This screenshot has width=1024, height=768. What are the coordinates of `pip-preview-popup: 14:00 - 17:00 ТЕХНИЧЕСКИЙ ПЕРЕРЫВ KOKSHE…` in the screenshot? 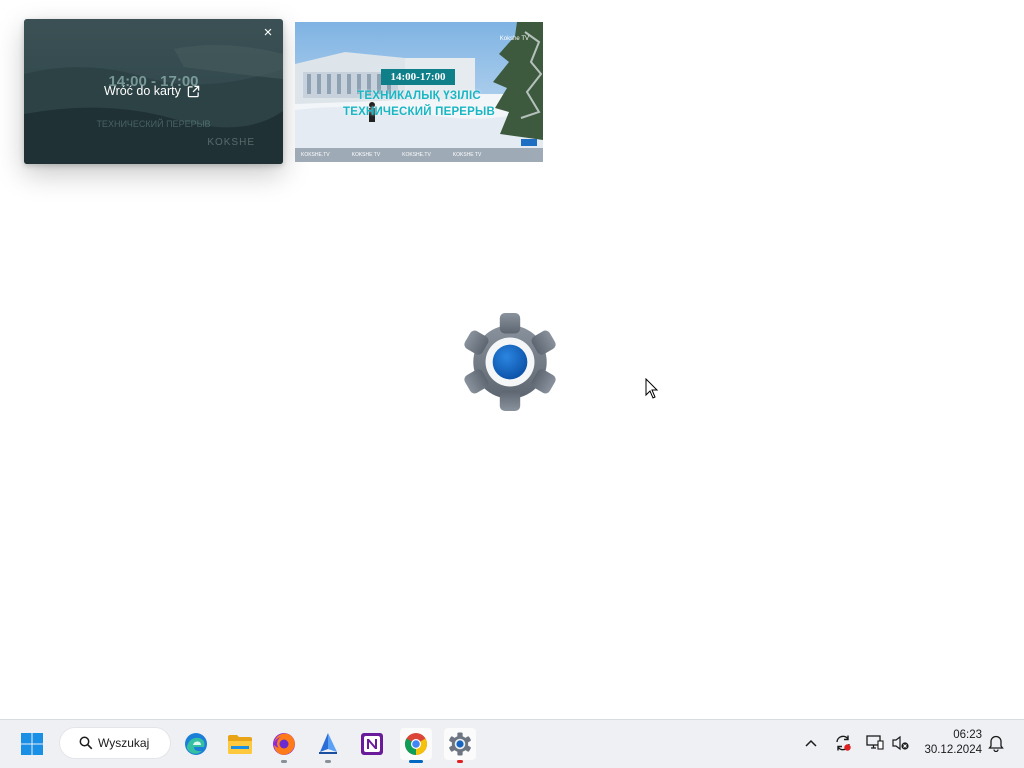 It's located at (153, 91).